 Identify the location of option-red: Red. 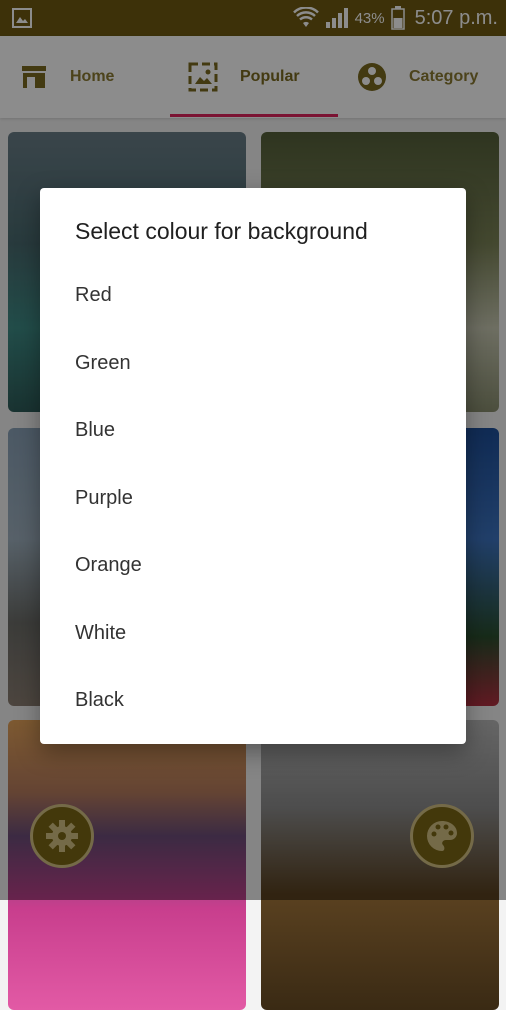
(93, 295).